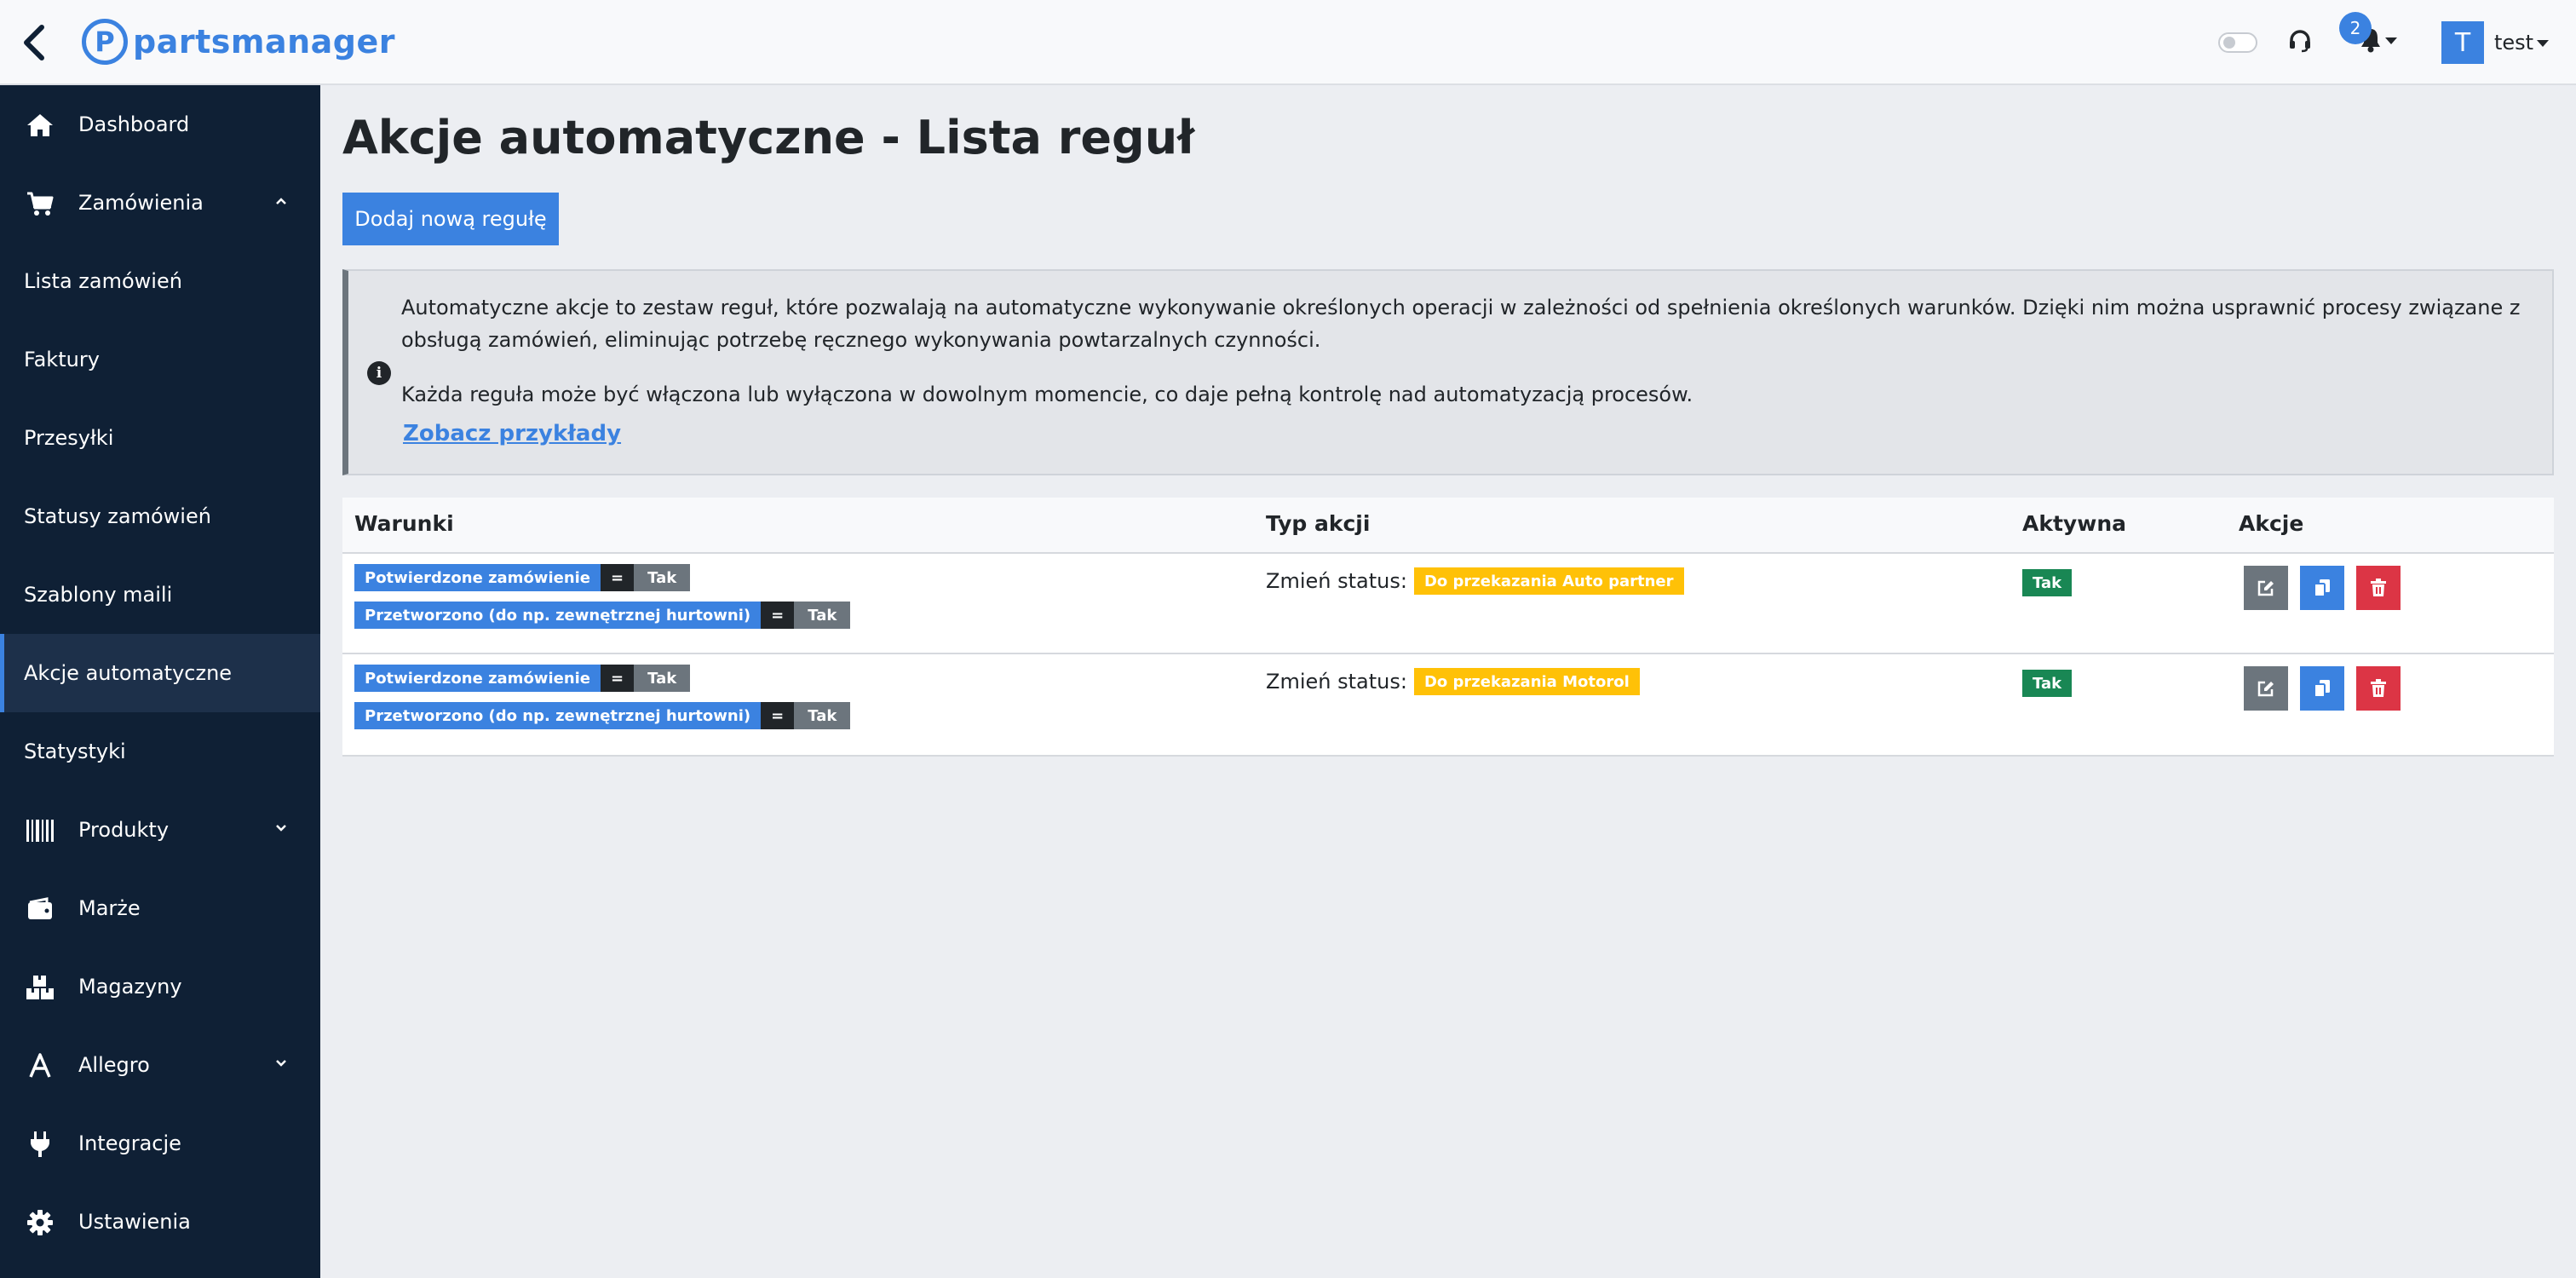  Describe the element at coordinates (160, 438) in the screenshot. I see `sidebar-item-shipments: Przesyłki` at that location.